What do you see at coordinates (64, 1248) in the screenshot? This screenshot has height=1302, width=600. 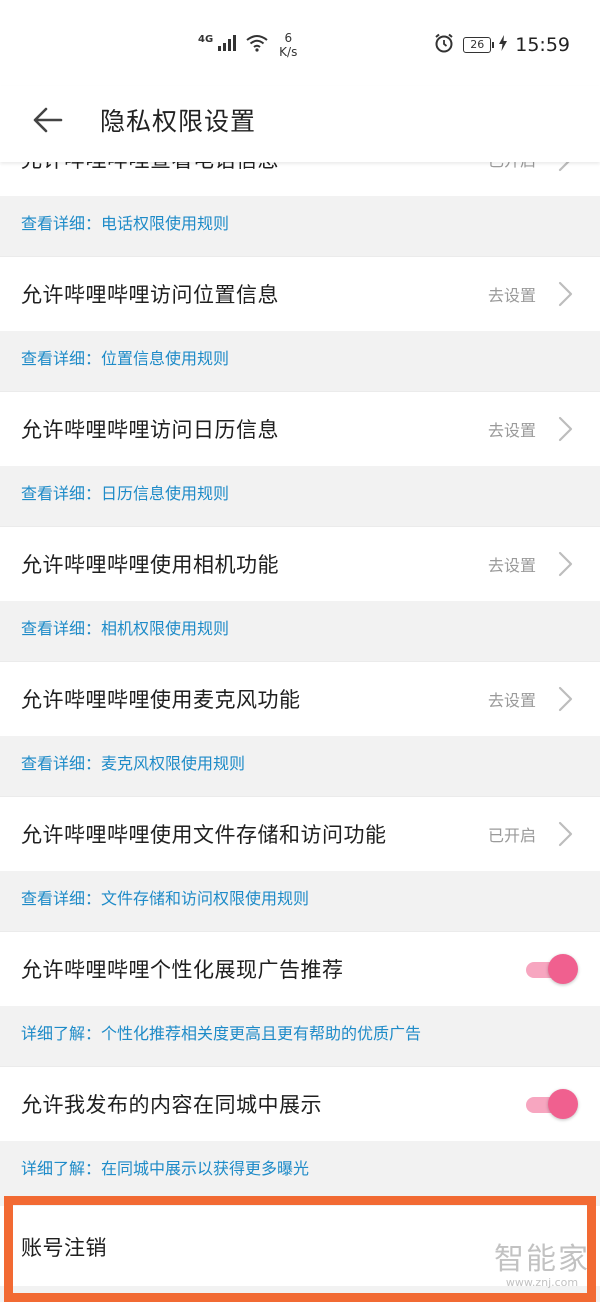 I see `account-cancel-label: 账号注销` at bounding box center [64, 1248].